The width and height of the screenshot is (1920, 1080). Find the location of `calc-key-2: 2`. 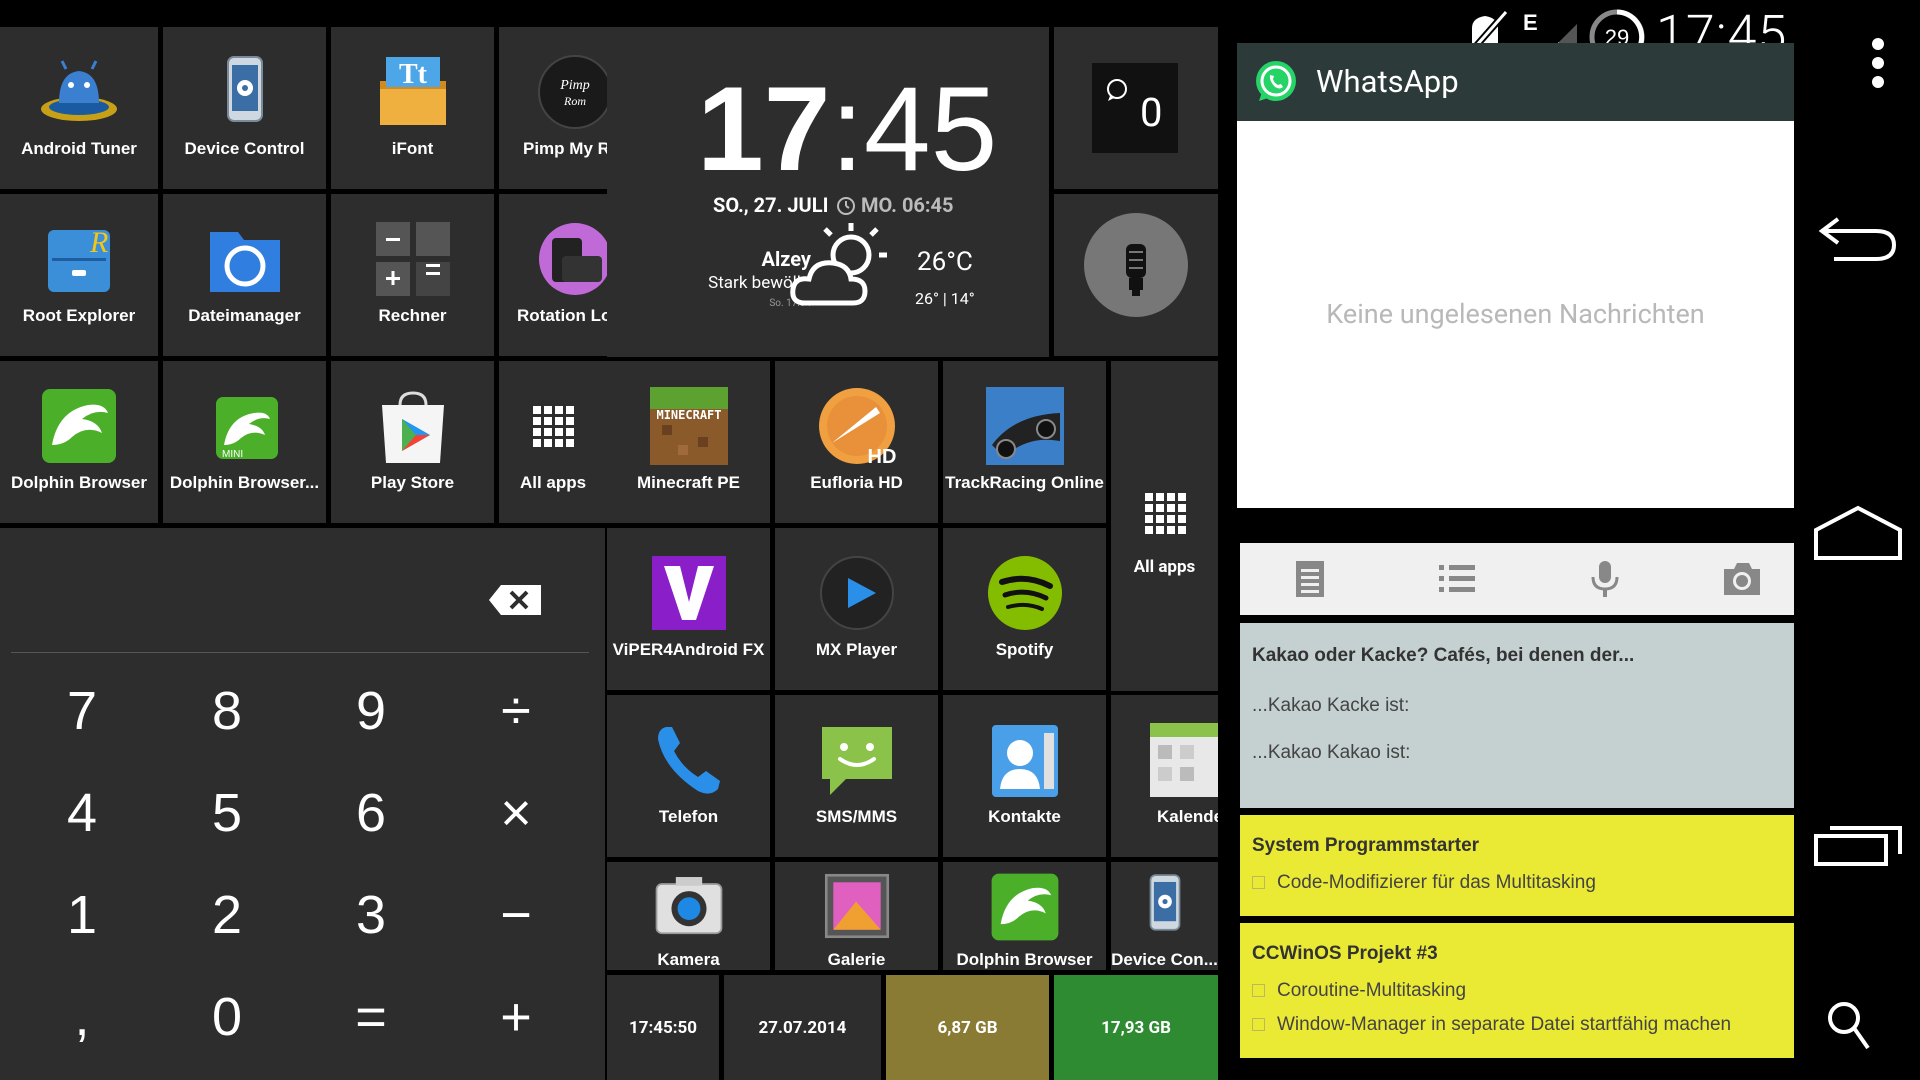

calc-key-2: 2 is located at coordinates (227, 915).